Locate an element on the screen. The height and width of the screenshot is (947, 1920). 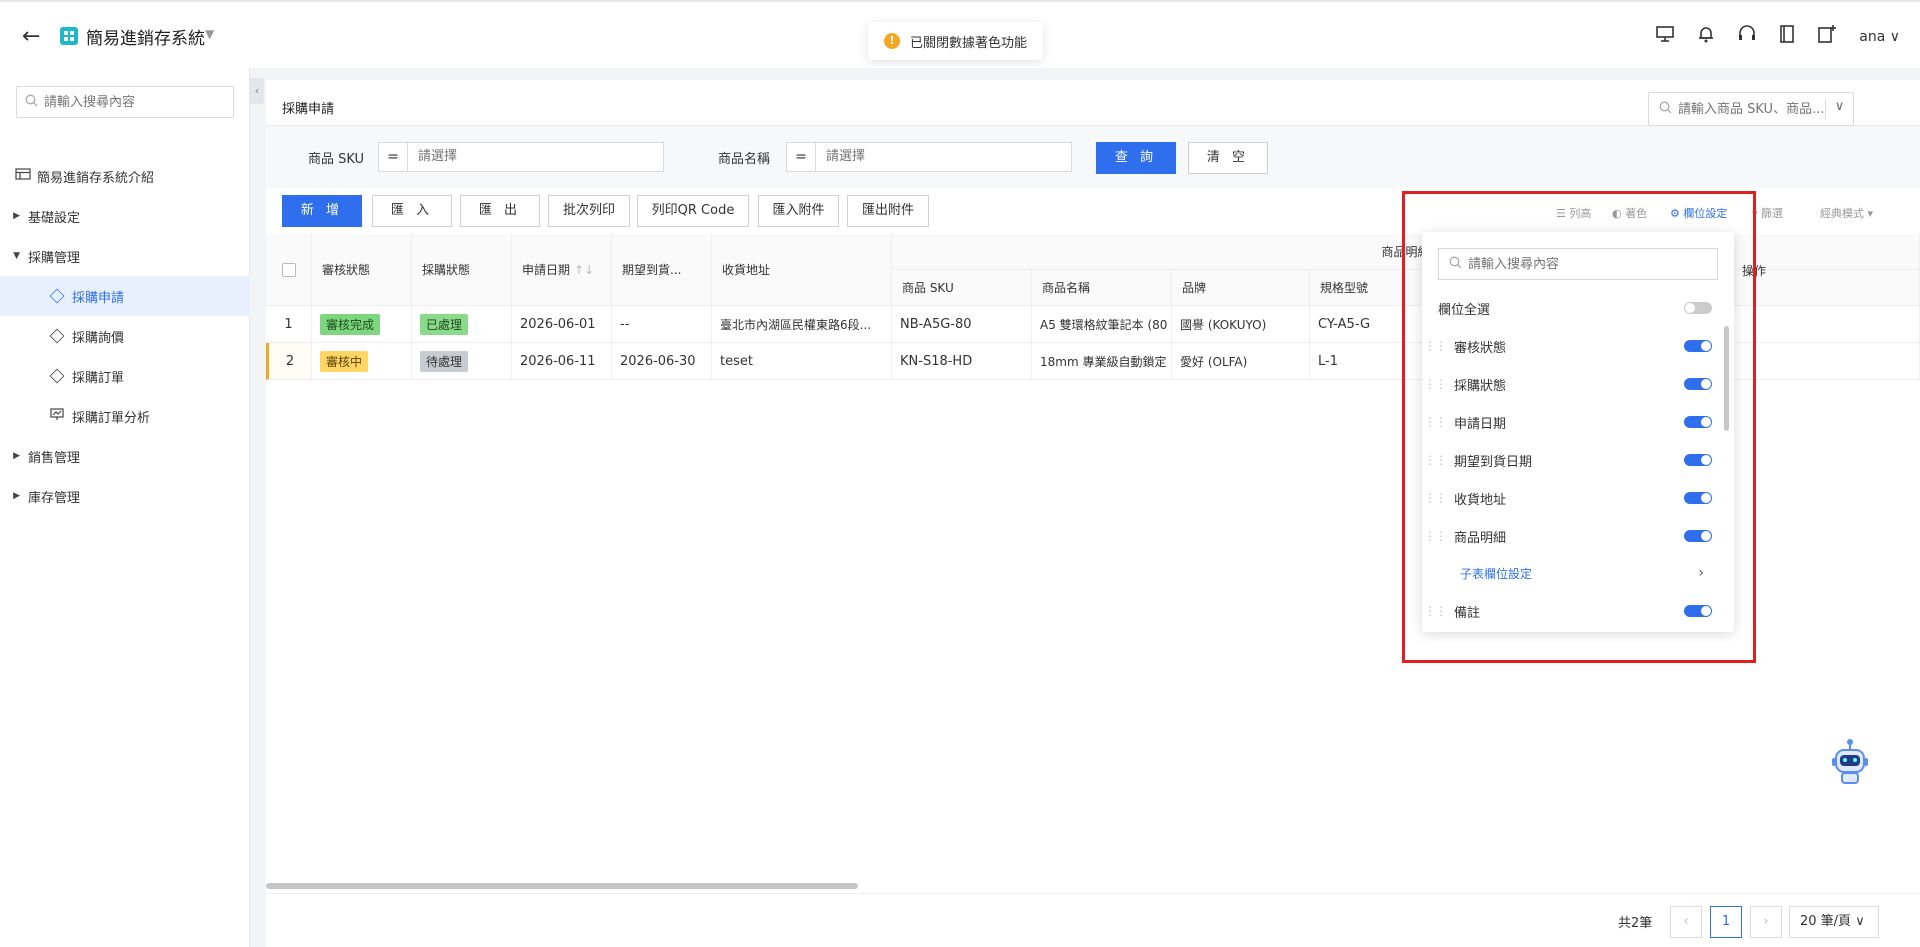
review-status-cell: 審核中 is located at coordinates (362, 361).